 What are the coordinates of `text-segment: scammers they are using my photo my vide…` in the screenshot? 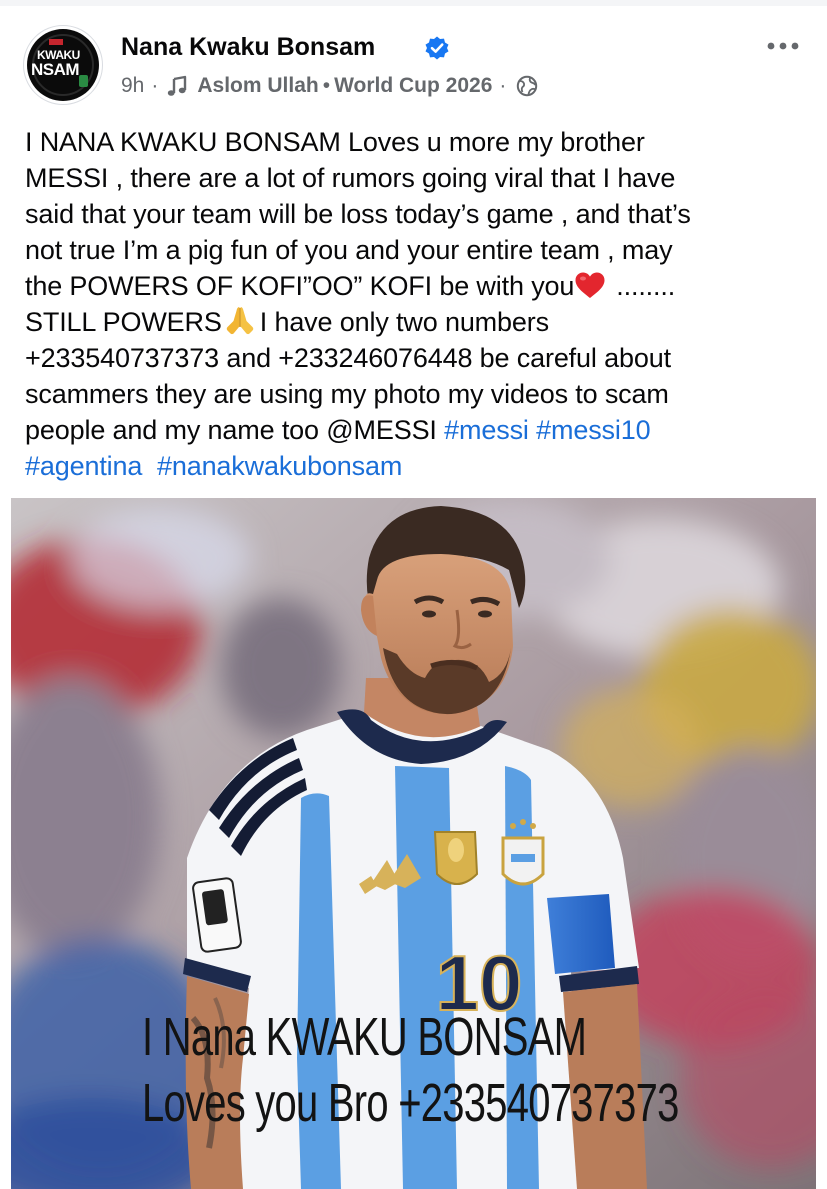 It's located at (347, 394).